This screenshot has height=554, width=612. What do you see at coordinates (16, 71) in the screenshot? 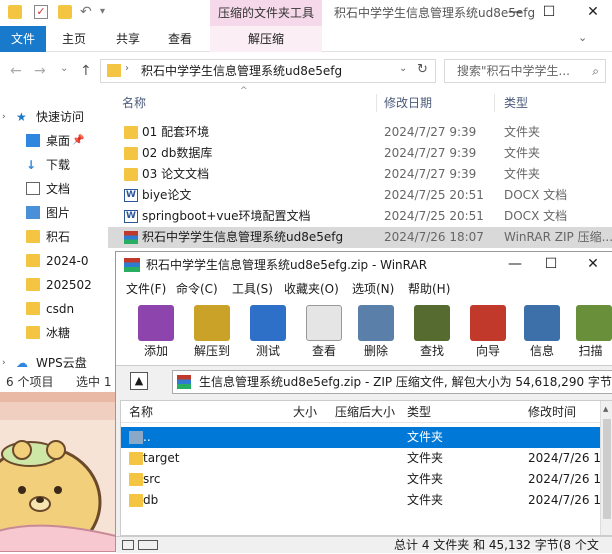
I see `back-icon: ←` at bounding box center [16, 71].